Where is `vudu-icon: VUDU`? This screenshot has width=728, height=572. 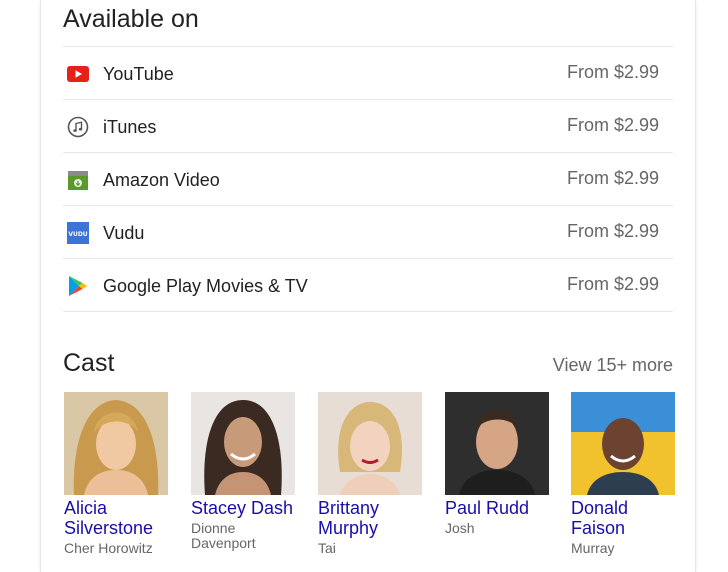 vudu-icon: VUDU is located at coordinates (78, 233).